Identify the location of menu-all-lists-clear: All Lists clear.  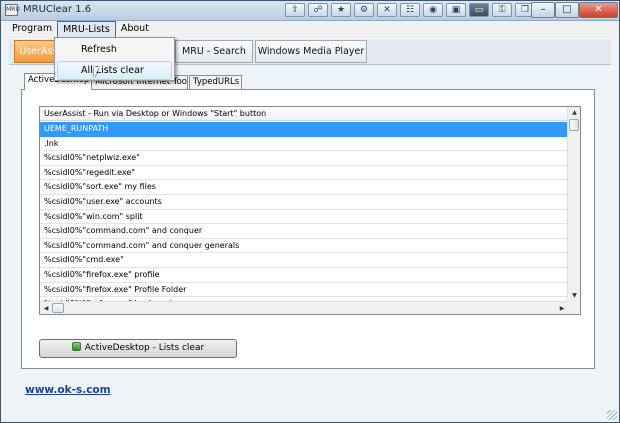
(114, 70).